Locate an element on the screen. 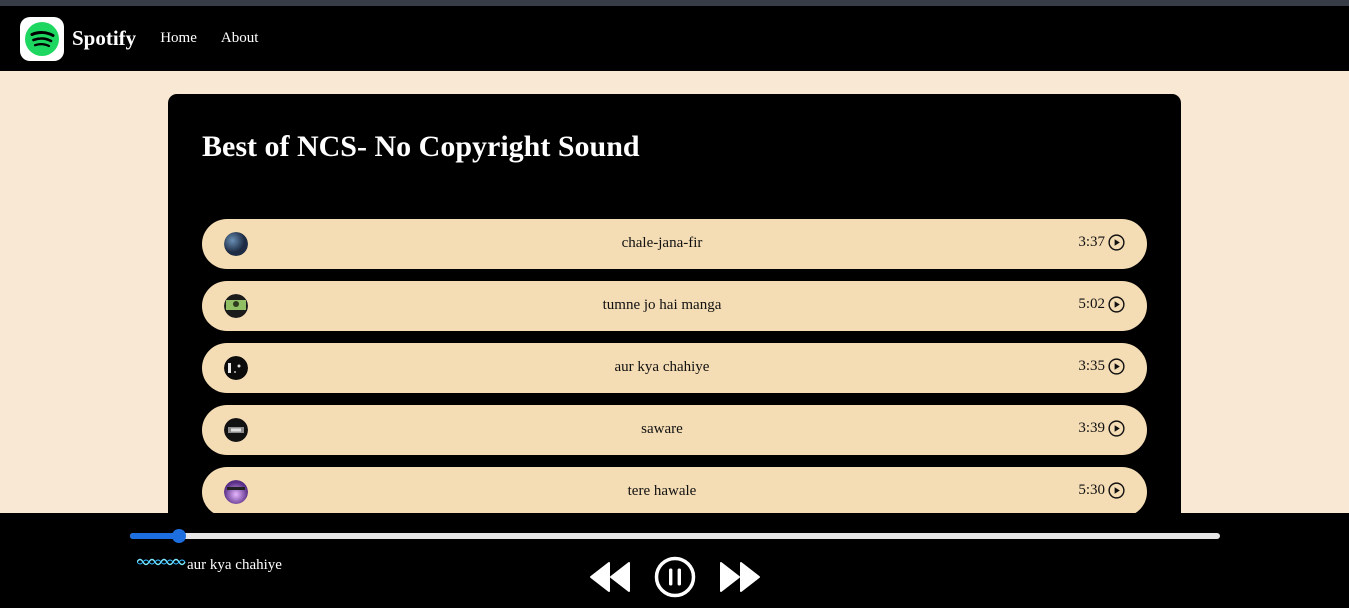 The height and width of the screenshot is (608, 1349). playback-controls is located at coordinates (675, 577).